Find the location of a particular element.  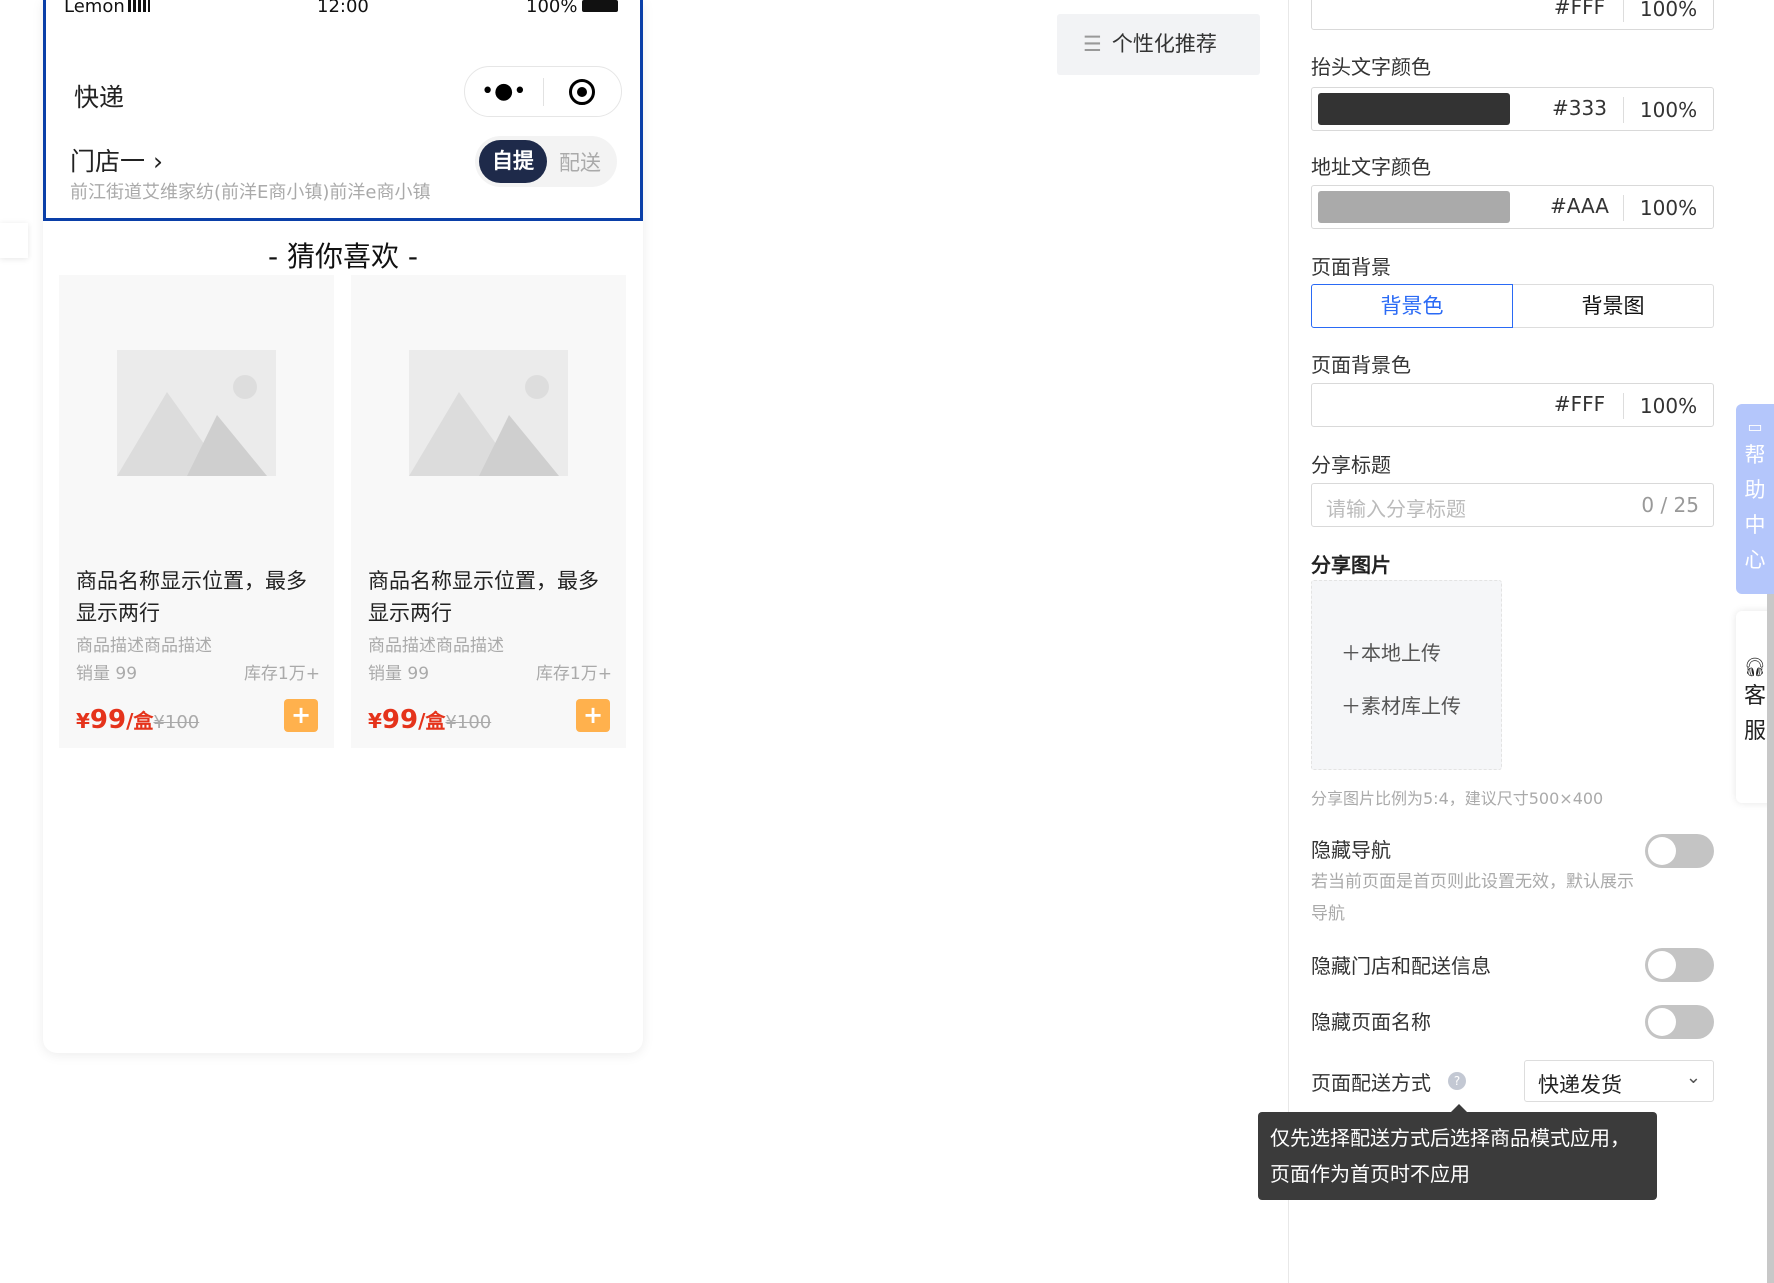

mode-pickup: 自提 is located at coordinates (513, 161).